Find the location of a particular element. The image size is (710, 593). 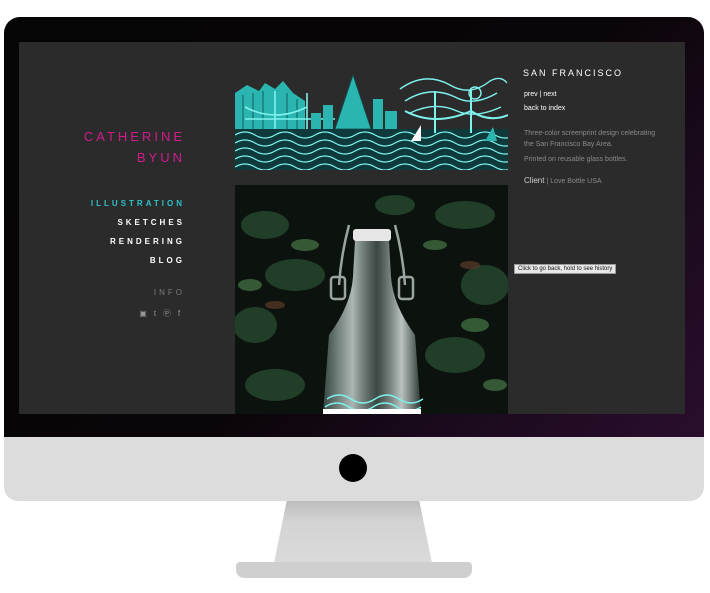

main-navigation: ILLUSTRATION SKETCHES RENDERING BLOG is located at coordinates (138, 232).